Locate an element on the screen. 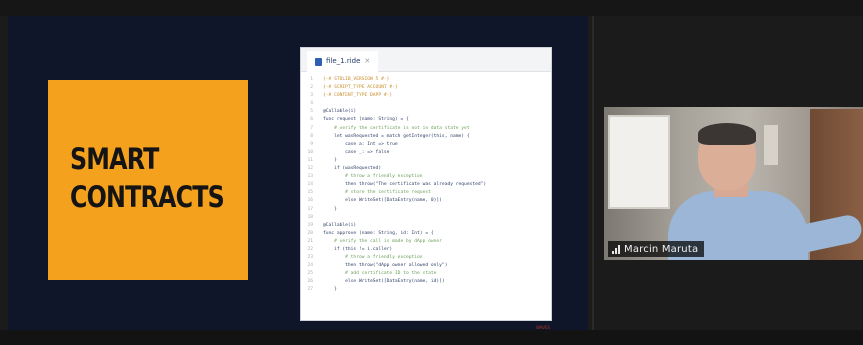 This screenshot has width=863, height=345. code-line: 26 else WriteSet([DataEntry(name, id)]) is located at coordinates (426, 282).